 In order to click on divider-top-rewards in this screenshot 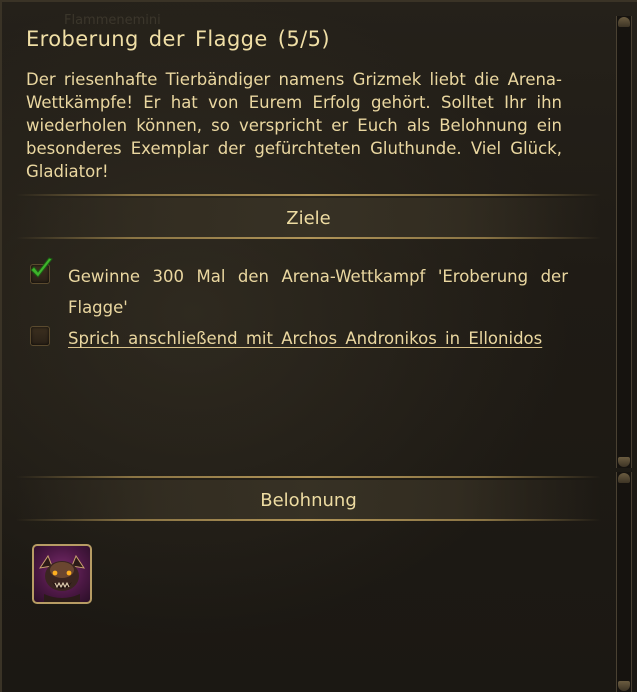, I will do `click(308, 477)`.